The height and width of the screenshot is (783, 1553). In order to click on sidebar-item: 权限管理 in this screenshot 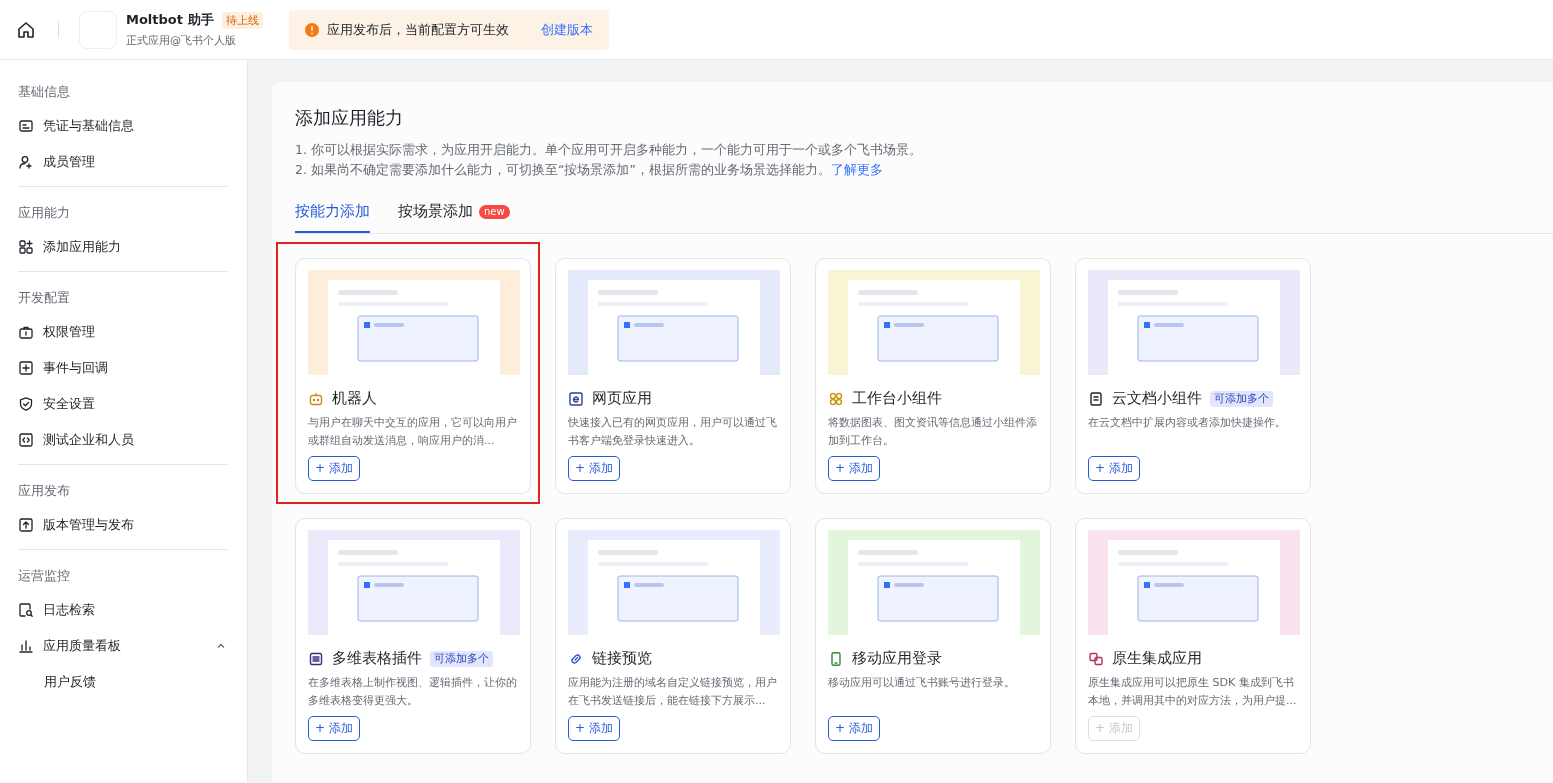, I will do `click(122, 332)`.